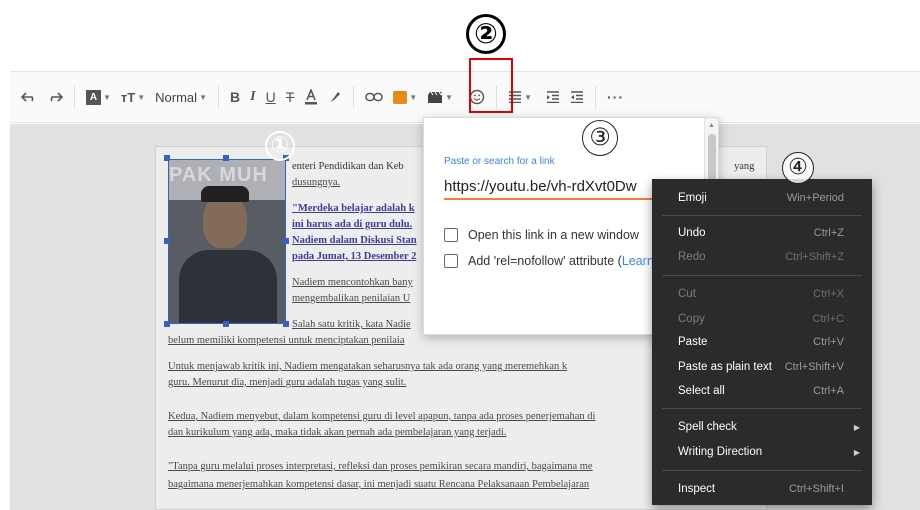 This screenshot has height=510, width=920. Describe the element at coordinates (615, 97) in the screenshot. I see `more-options-button: ···` at that location.